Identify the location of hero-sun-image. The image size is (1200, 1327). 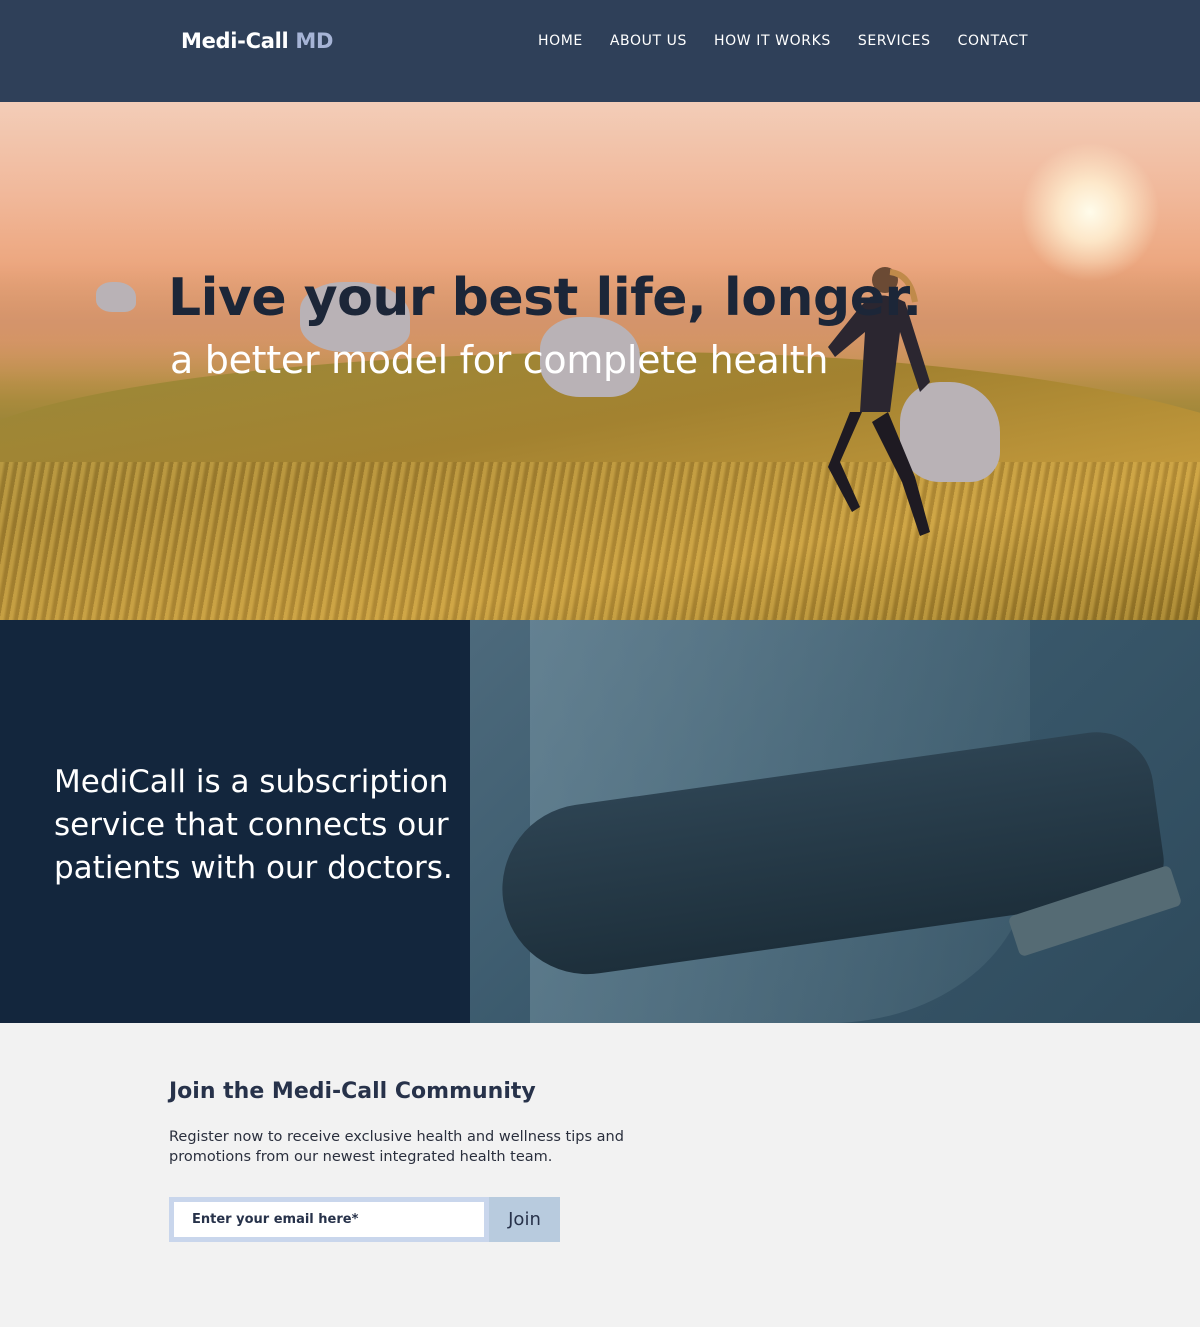
(1090, 212).